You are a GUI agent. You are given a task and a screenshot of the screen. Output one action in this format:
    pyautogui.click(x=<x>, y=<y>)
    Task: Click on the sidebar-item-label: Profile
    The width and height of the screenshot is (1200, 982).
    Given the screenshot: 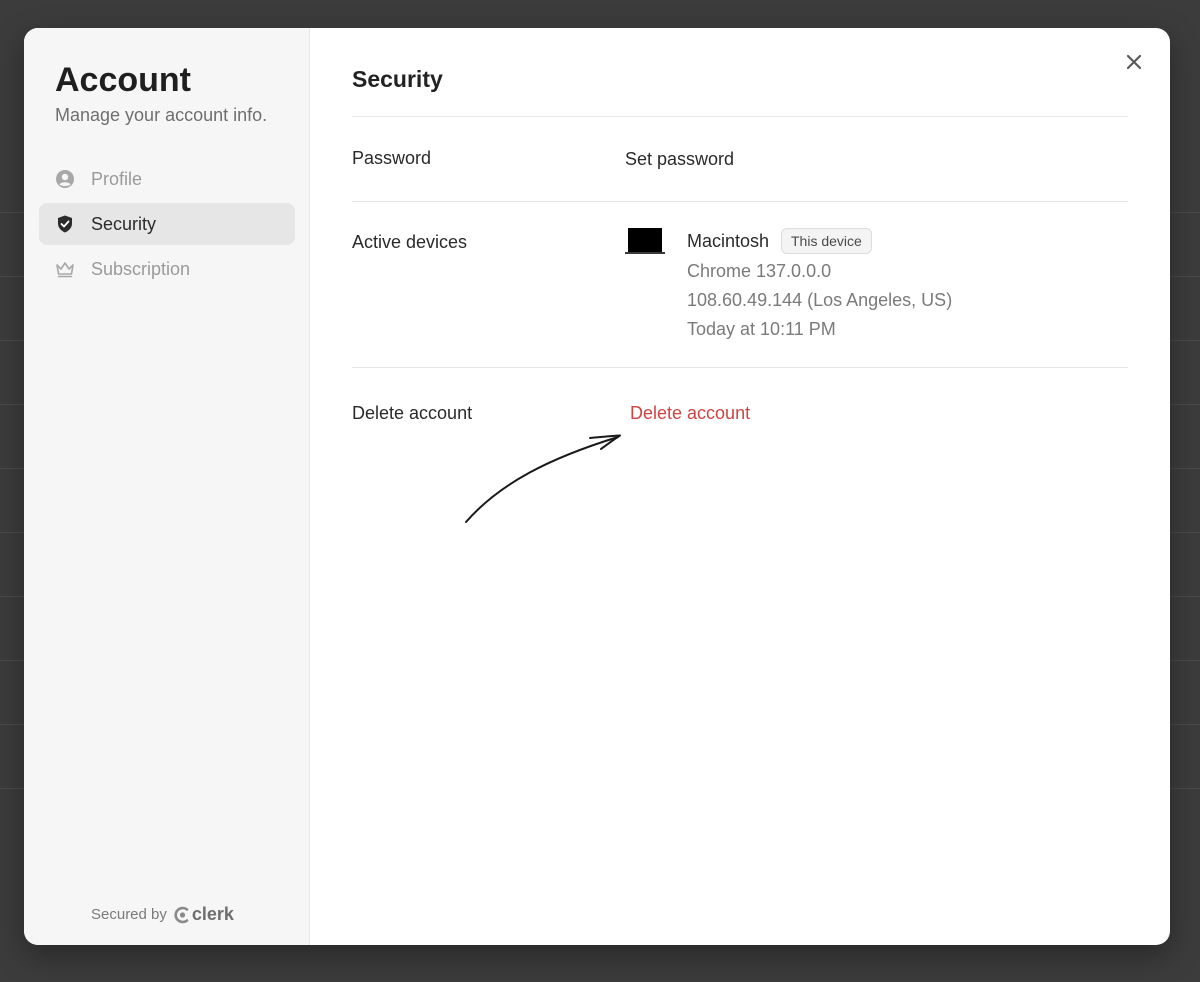 What is the action you would take?
    pyautogui.click(x=117, y=178)
    